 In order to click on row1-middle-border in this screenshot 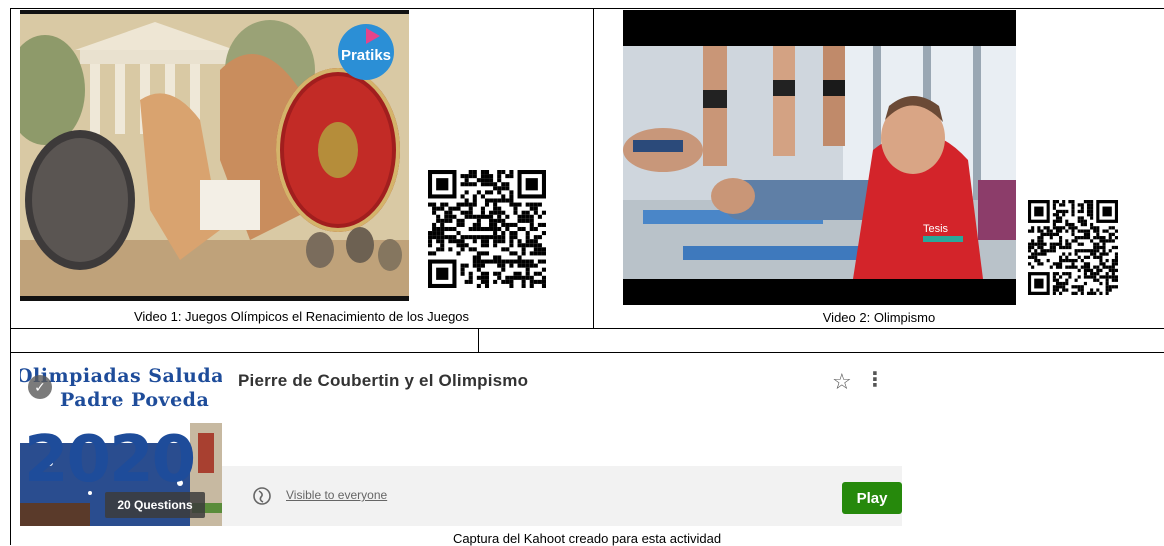, I will do `click(593, 168)`.